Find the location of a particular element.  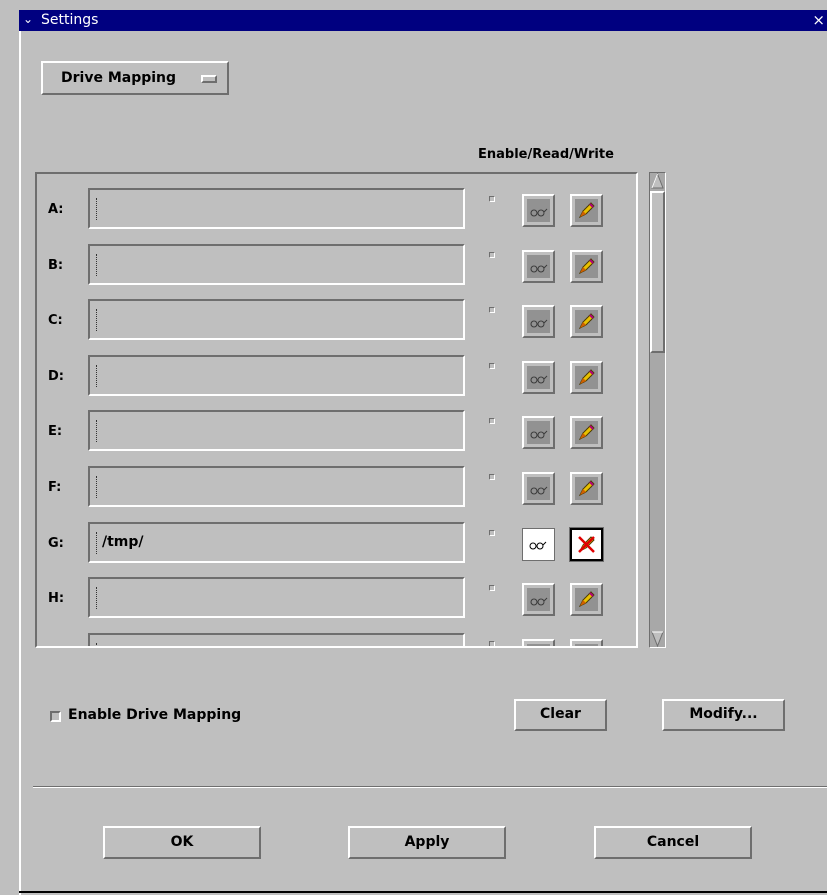

enable-drive-mapping-checkbox is located at coordinates (55, 716).